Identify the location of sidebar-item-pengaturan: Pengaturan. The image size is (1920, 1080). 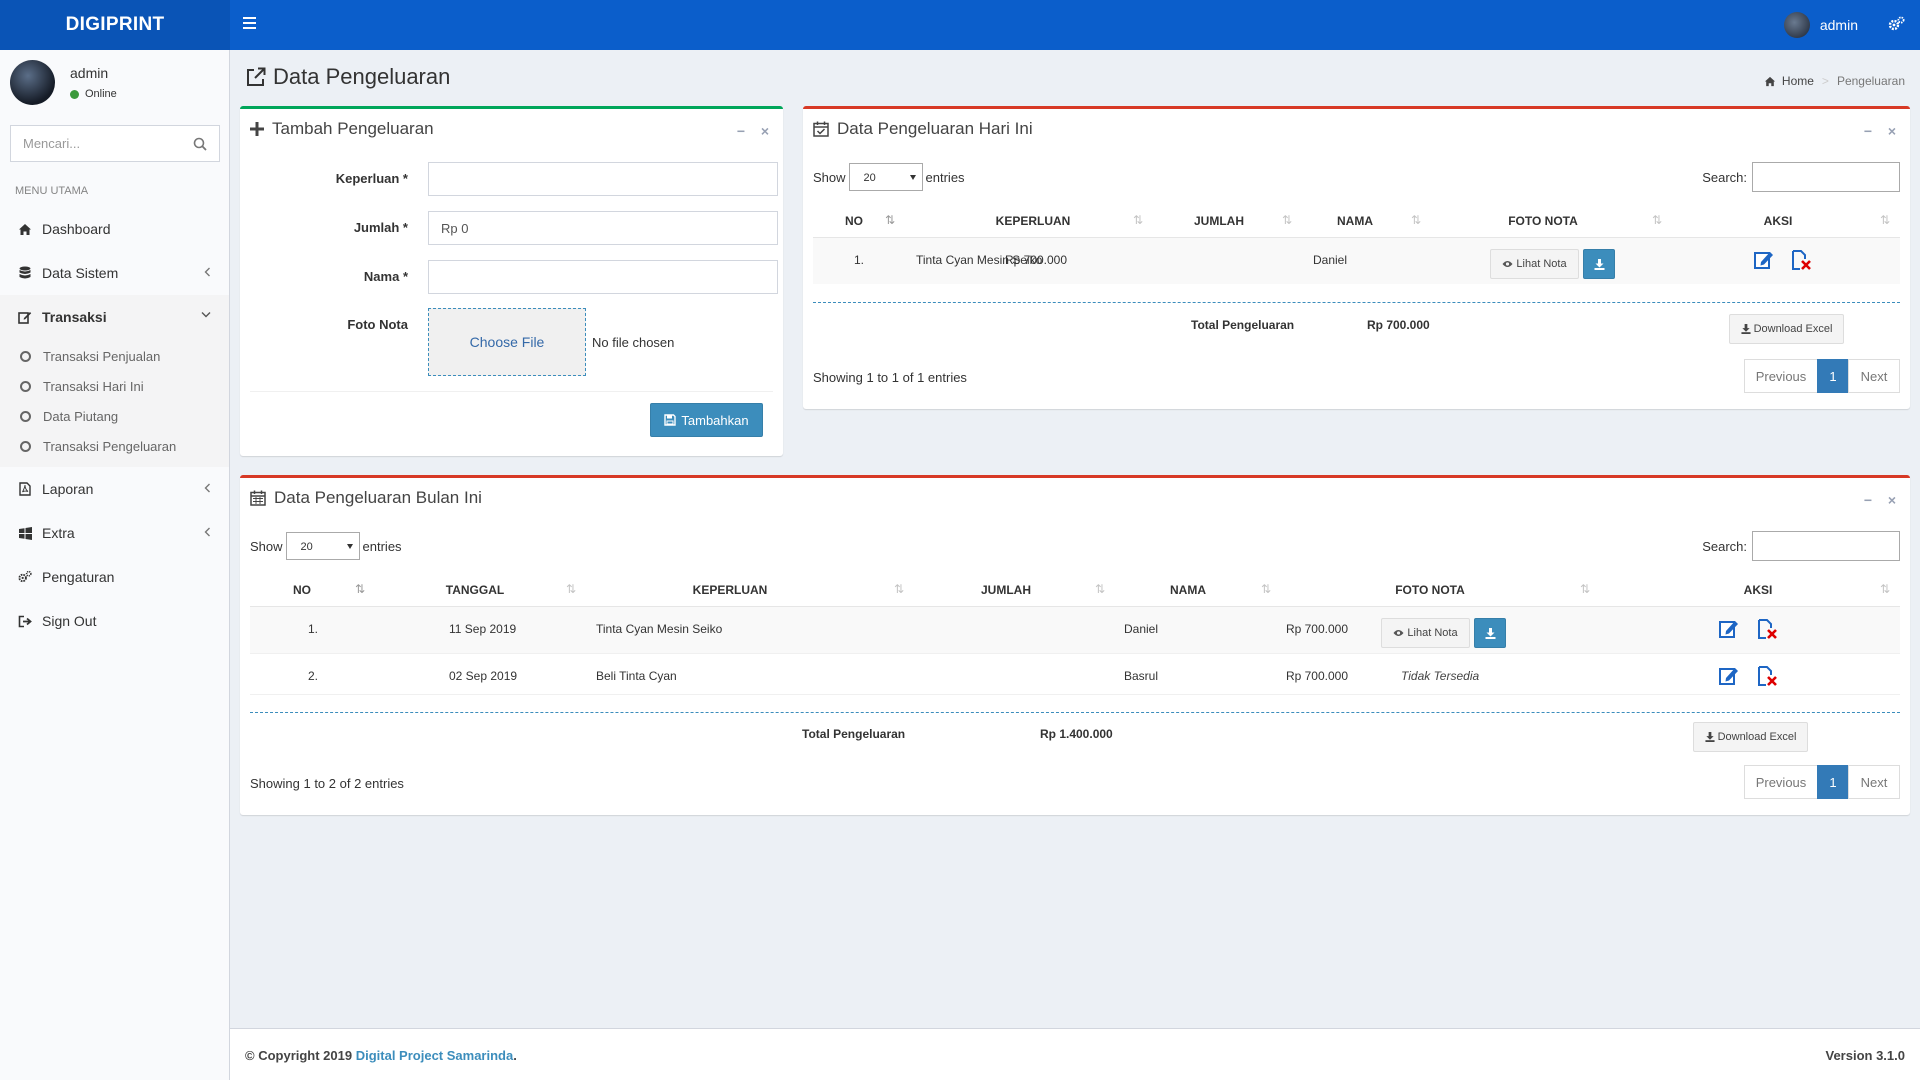
(114, 577).